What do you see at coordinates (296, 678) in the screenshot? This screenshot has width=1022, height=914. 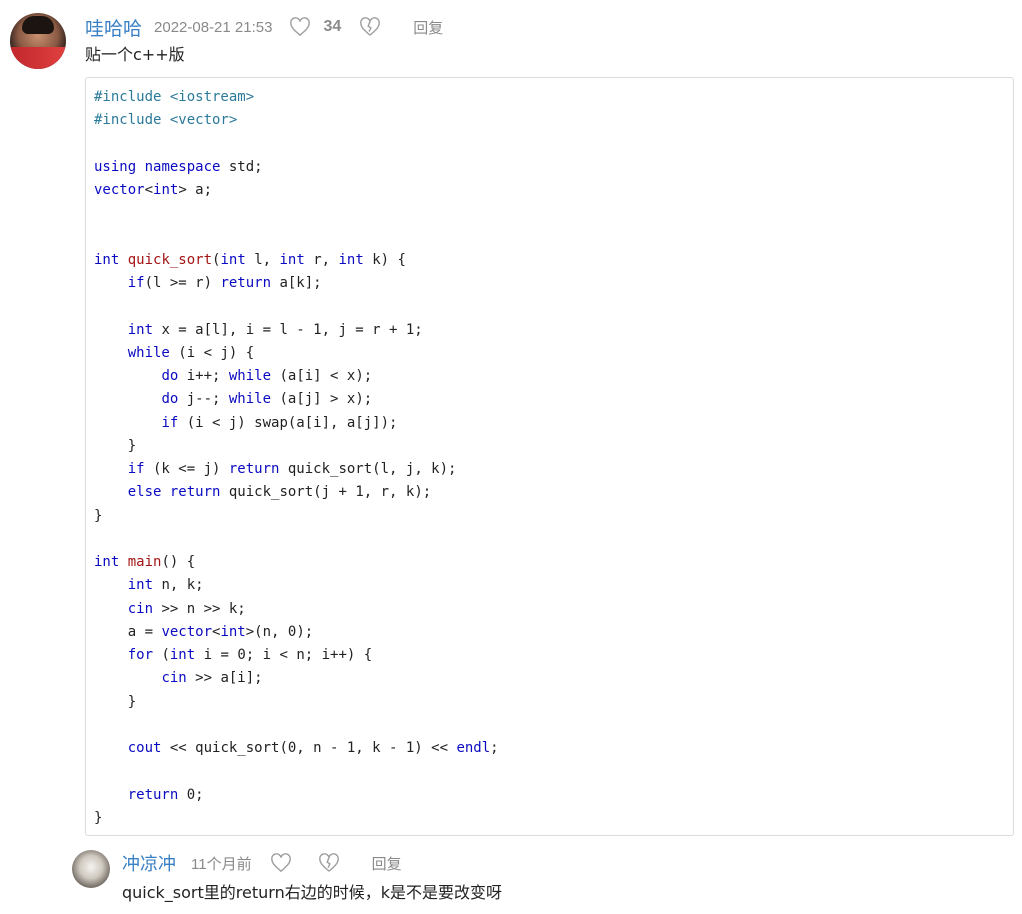 I see `code-line: cin >> a[i];` at bounding box center [296, 678].